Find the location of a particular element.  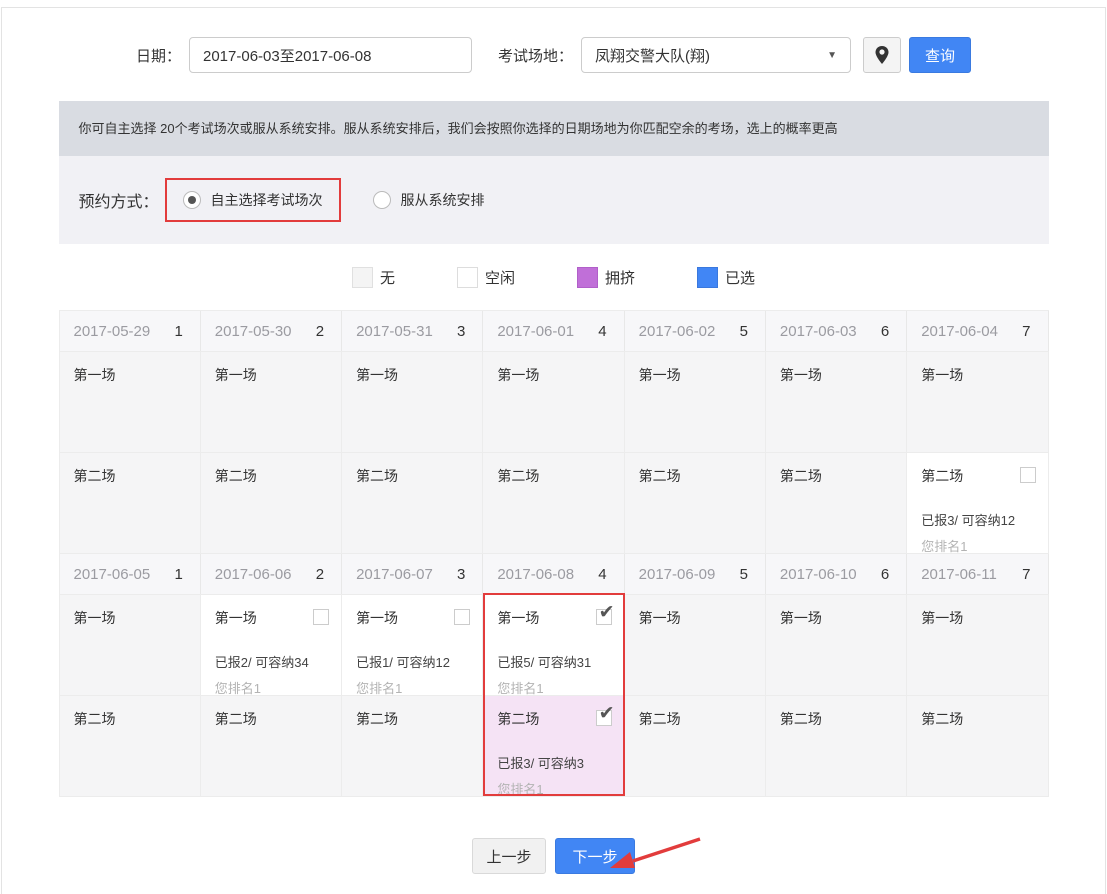

day-header: 2017-06-01 4 is located at coordinates (554, 331).